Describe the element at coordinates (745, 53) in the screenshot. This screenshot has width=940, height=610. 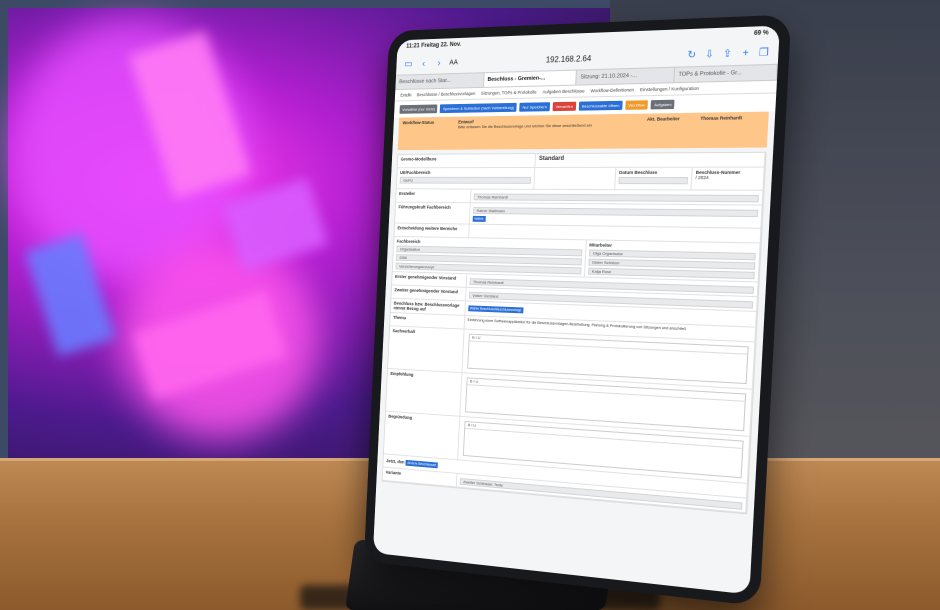
I see `new-tab-icon: +` at that location.